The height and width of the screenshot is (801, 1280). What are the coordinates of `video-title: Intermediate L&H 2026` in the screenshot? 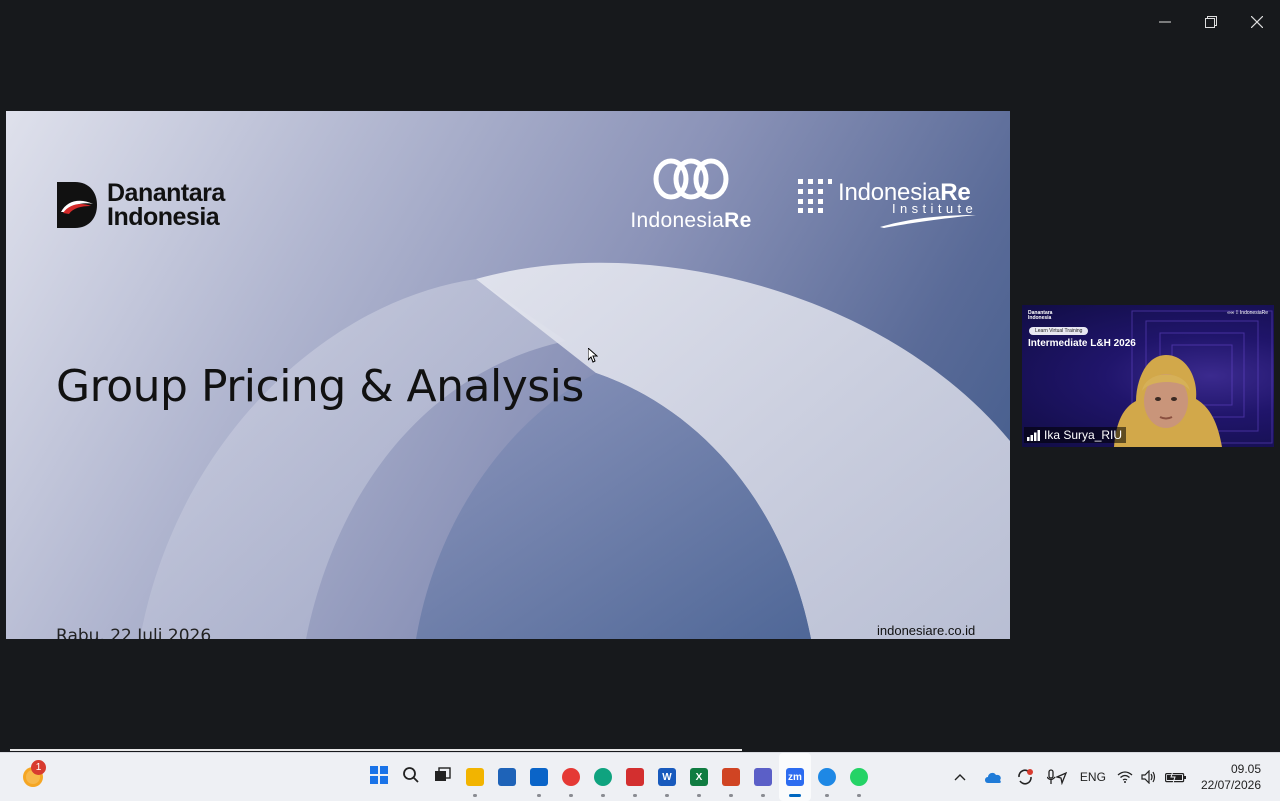 It's located at (1082, 343).